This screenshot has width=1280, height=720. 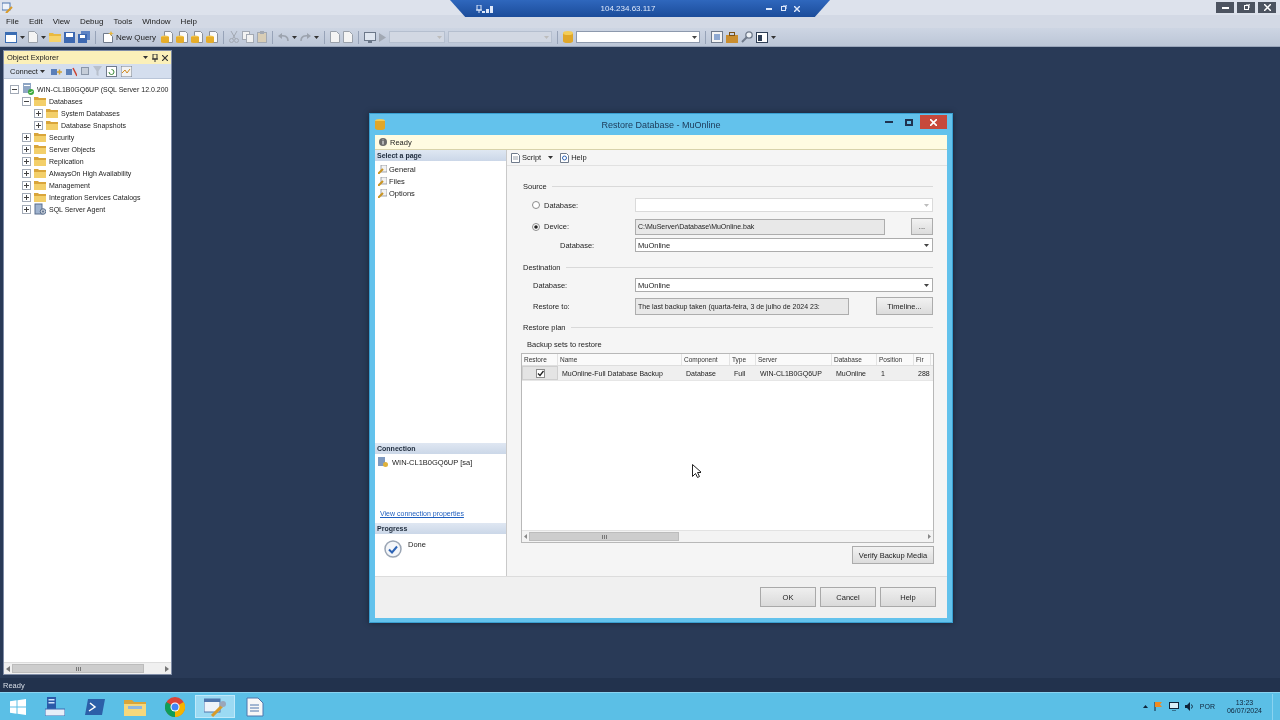 What do you see at coordinates (12, 21) in the screenshot?
I see `menu-item: File` at bounding box center [12, 21].